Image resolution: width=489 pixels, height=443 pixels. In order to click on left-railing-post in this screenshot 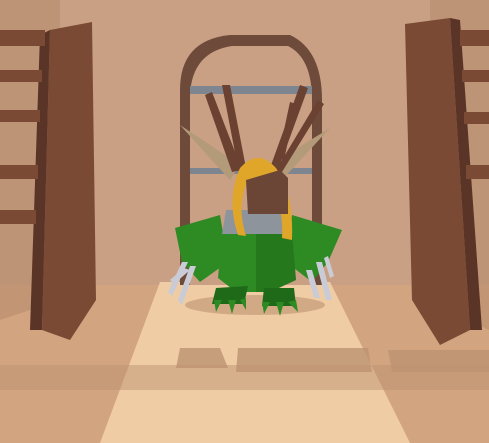, I will do `click(69, 181)`.